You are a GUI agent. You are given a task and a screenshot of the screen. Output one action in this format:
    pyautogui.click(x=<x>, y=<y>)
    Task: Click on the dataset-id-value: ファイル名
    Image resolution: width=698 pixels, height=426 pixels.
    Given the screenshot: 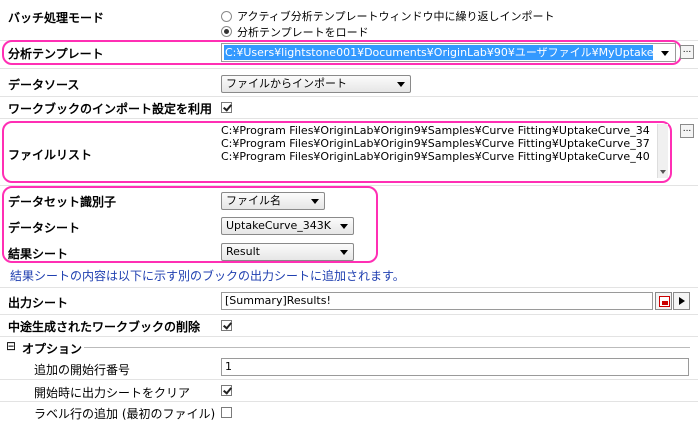 What is the action you would take?
    pyautogui.click(x=253, y=200)
    